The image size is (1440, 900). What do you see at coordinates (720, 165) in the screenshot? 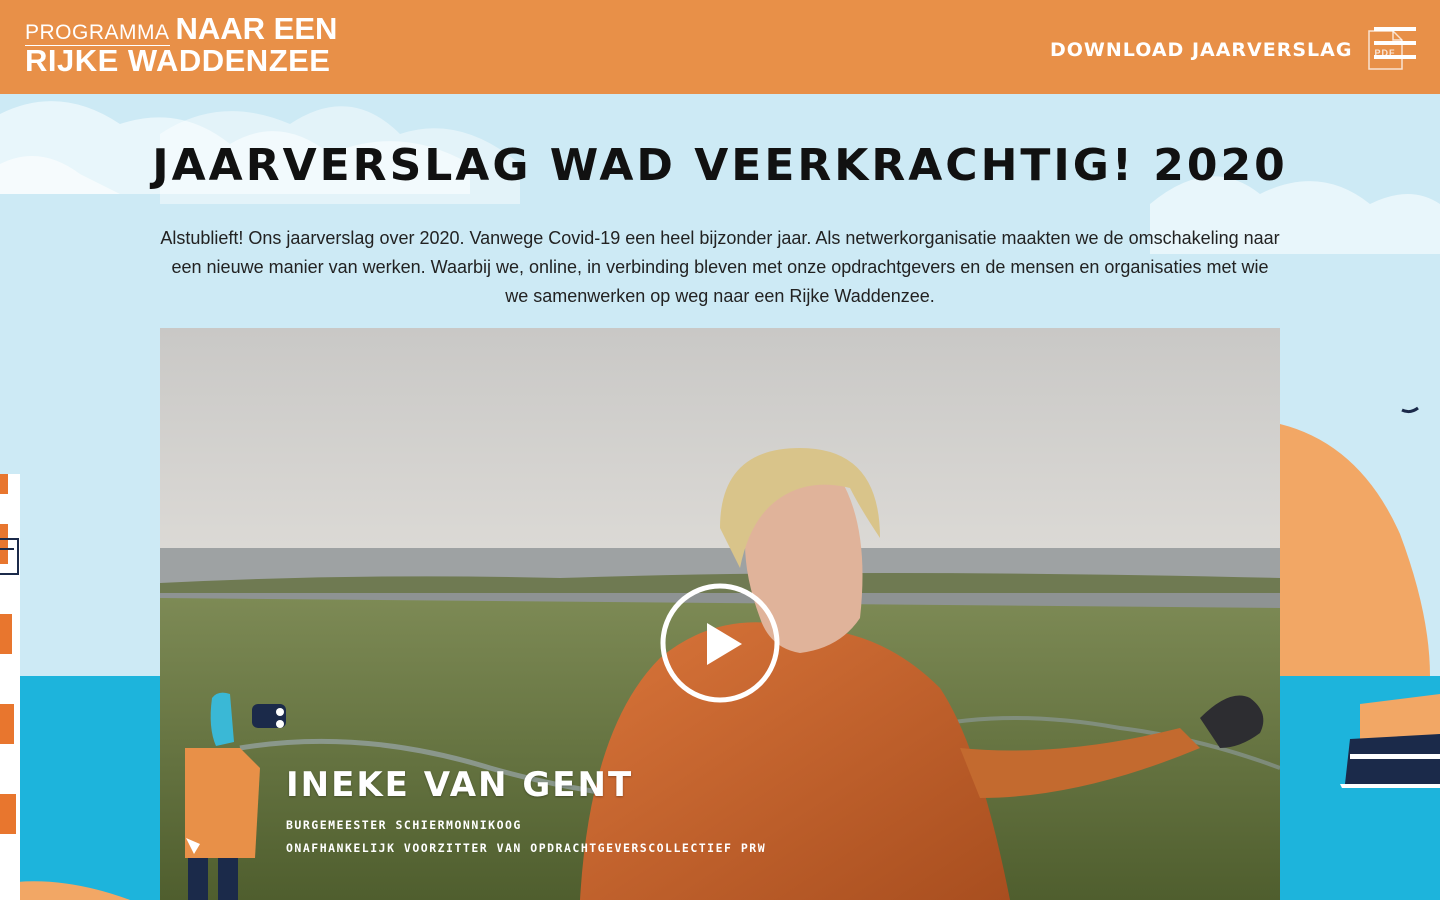
I see `page-title: Jaarverslag Wad Veerkrachtig! 2020` at bounding box center [720, 165].